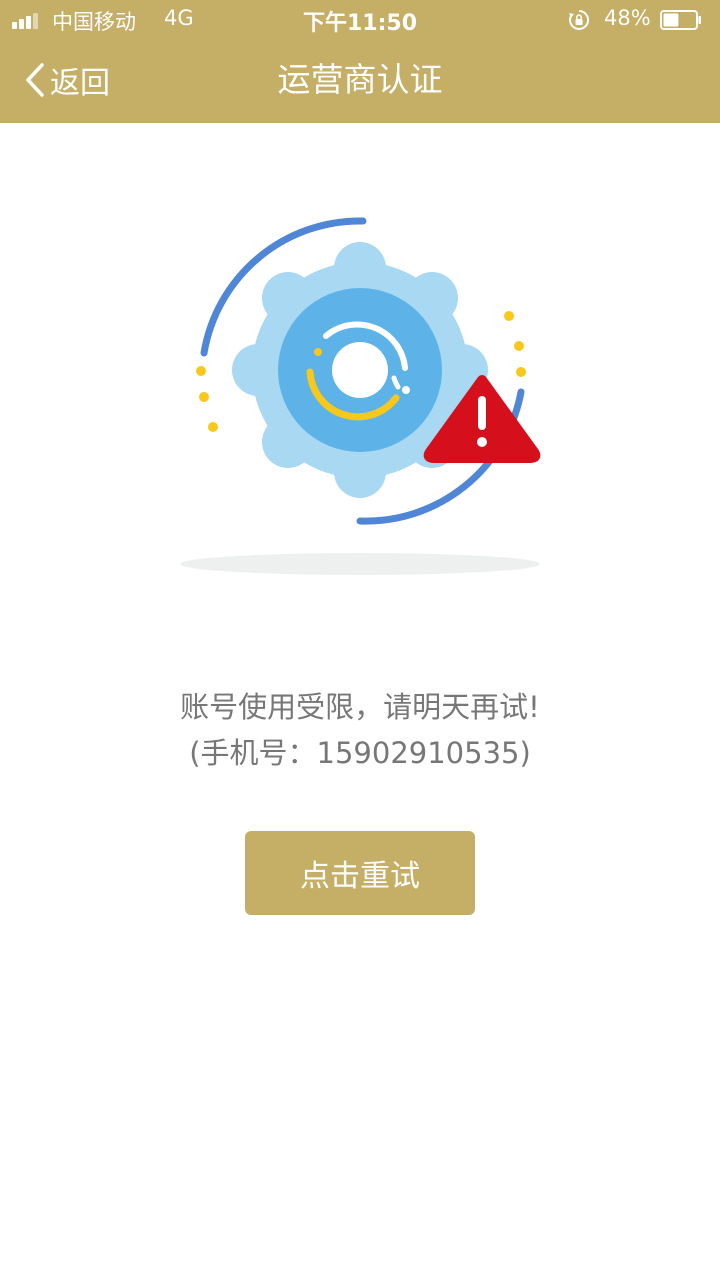 The height and width of the screenshot is (1280, 720). I want to click on back-button: 返回, so click(67, 80).